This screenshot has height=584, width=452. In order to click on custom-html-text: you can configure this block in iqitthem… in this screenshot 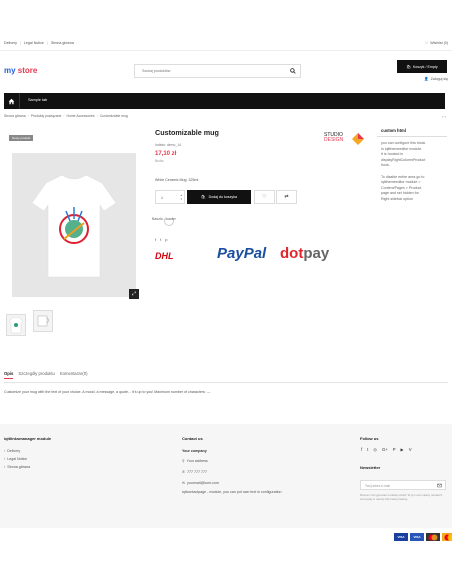, I will do `click(414, 172)`.